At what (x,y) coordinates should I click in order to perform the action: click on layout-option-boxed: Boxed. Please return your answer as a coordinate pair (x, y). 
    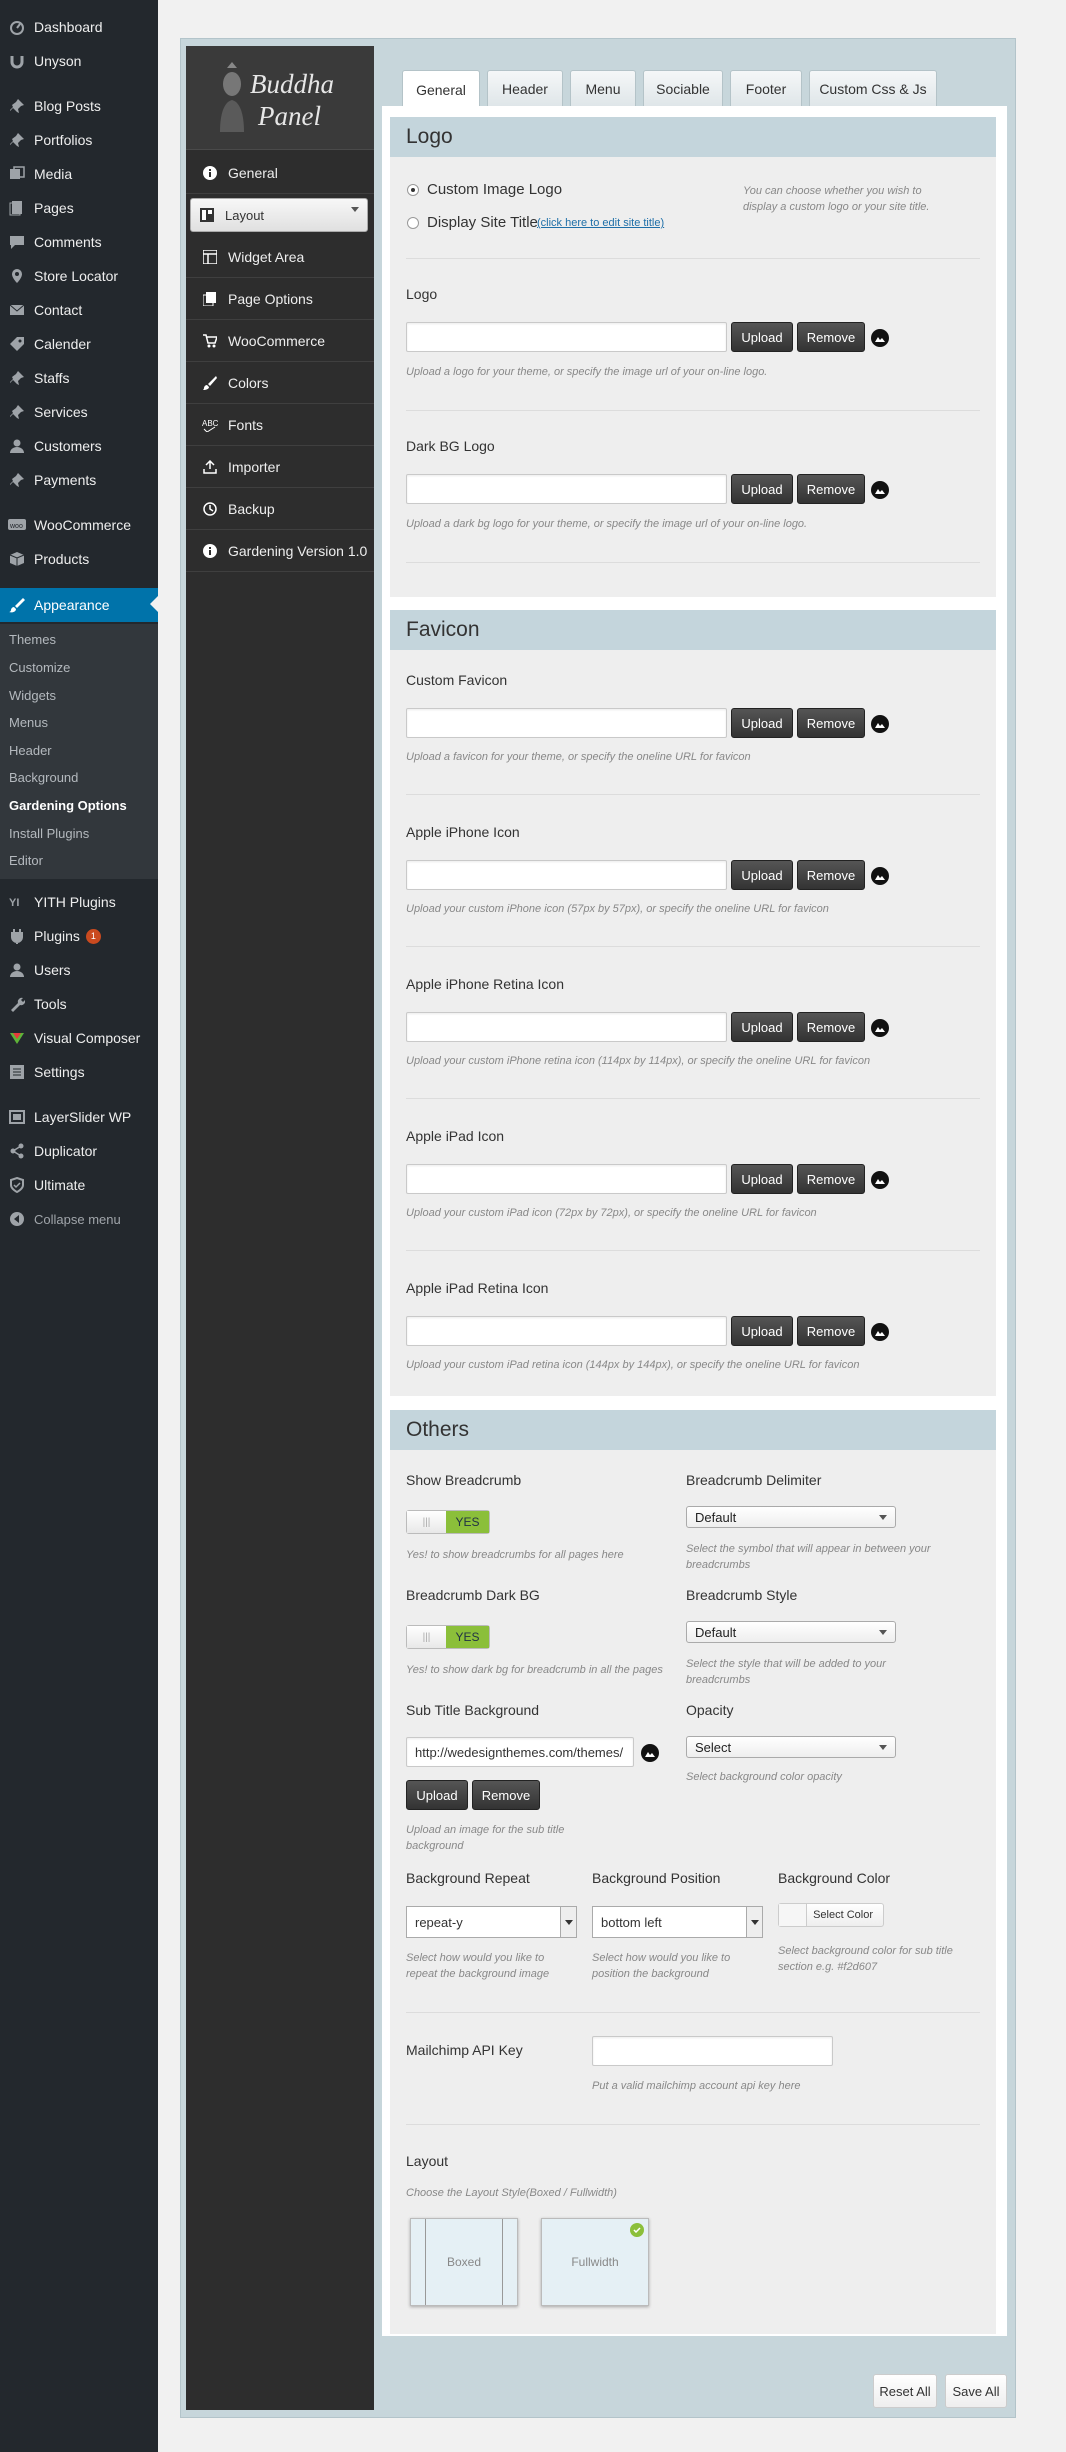
    Looking at the image, I should click on (464, 2262).